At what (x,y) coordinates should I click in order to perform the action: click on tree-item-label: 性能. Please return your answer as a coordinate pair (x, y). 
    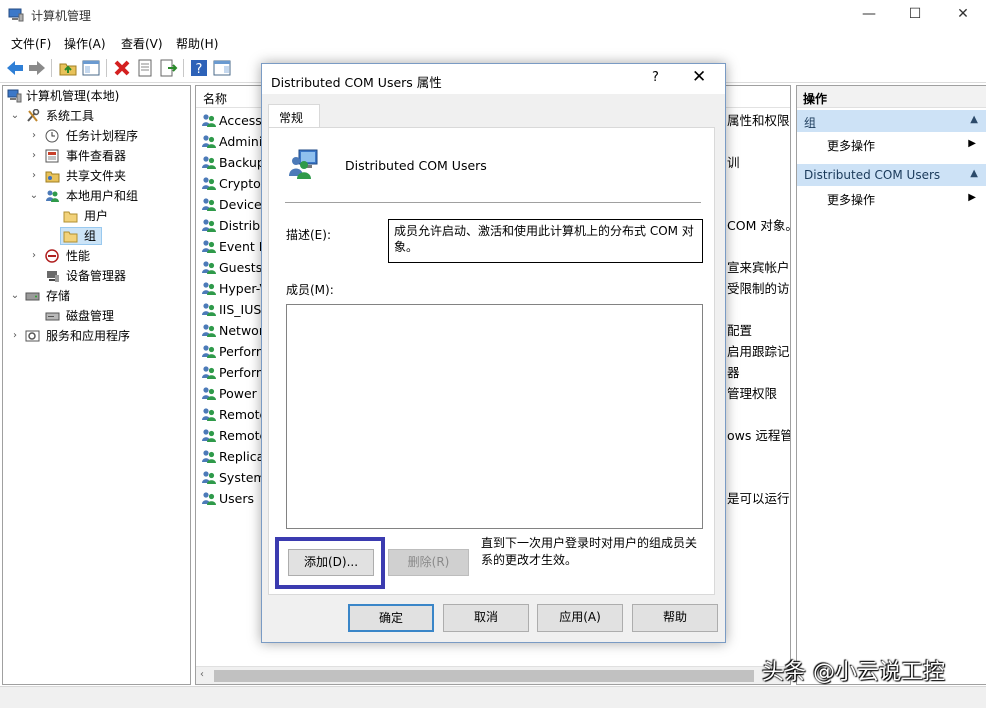
    Looking at the image, I should click on (78, 256).